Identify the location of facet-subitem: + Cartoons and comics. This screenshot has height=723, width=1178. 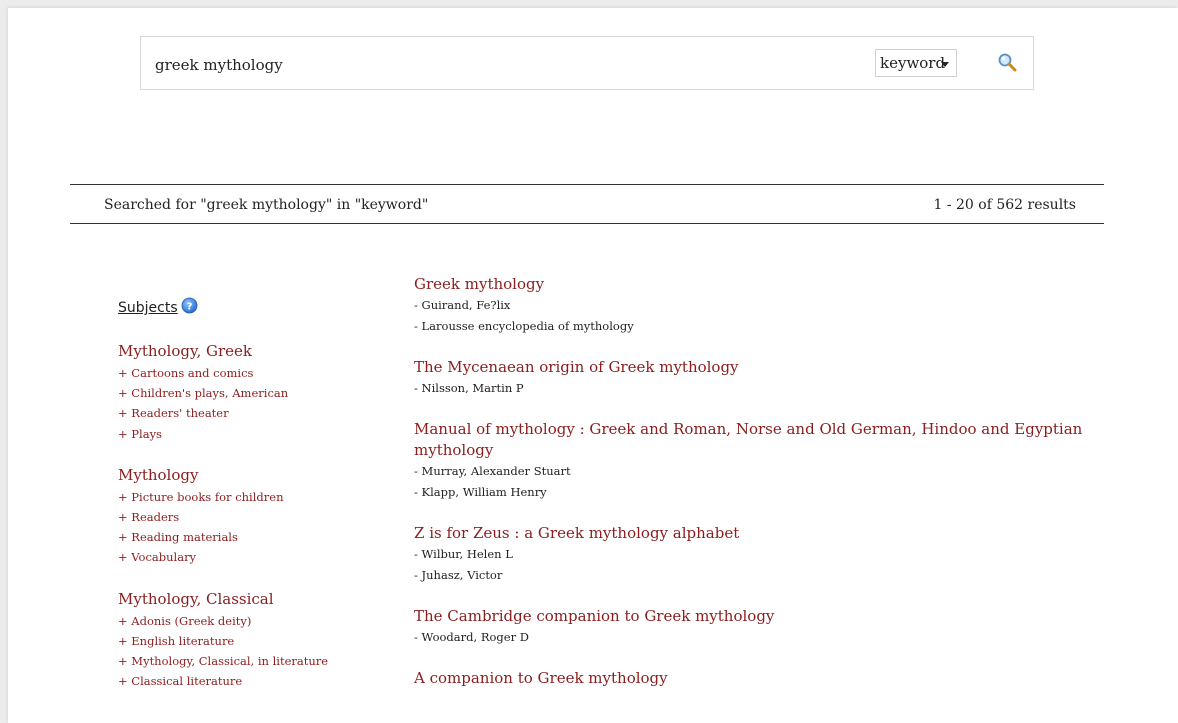
(248, 373).